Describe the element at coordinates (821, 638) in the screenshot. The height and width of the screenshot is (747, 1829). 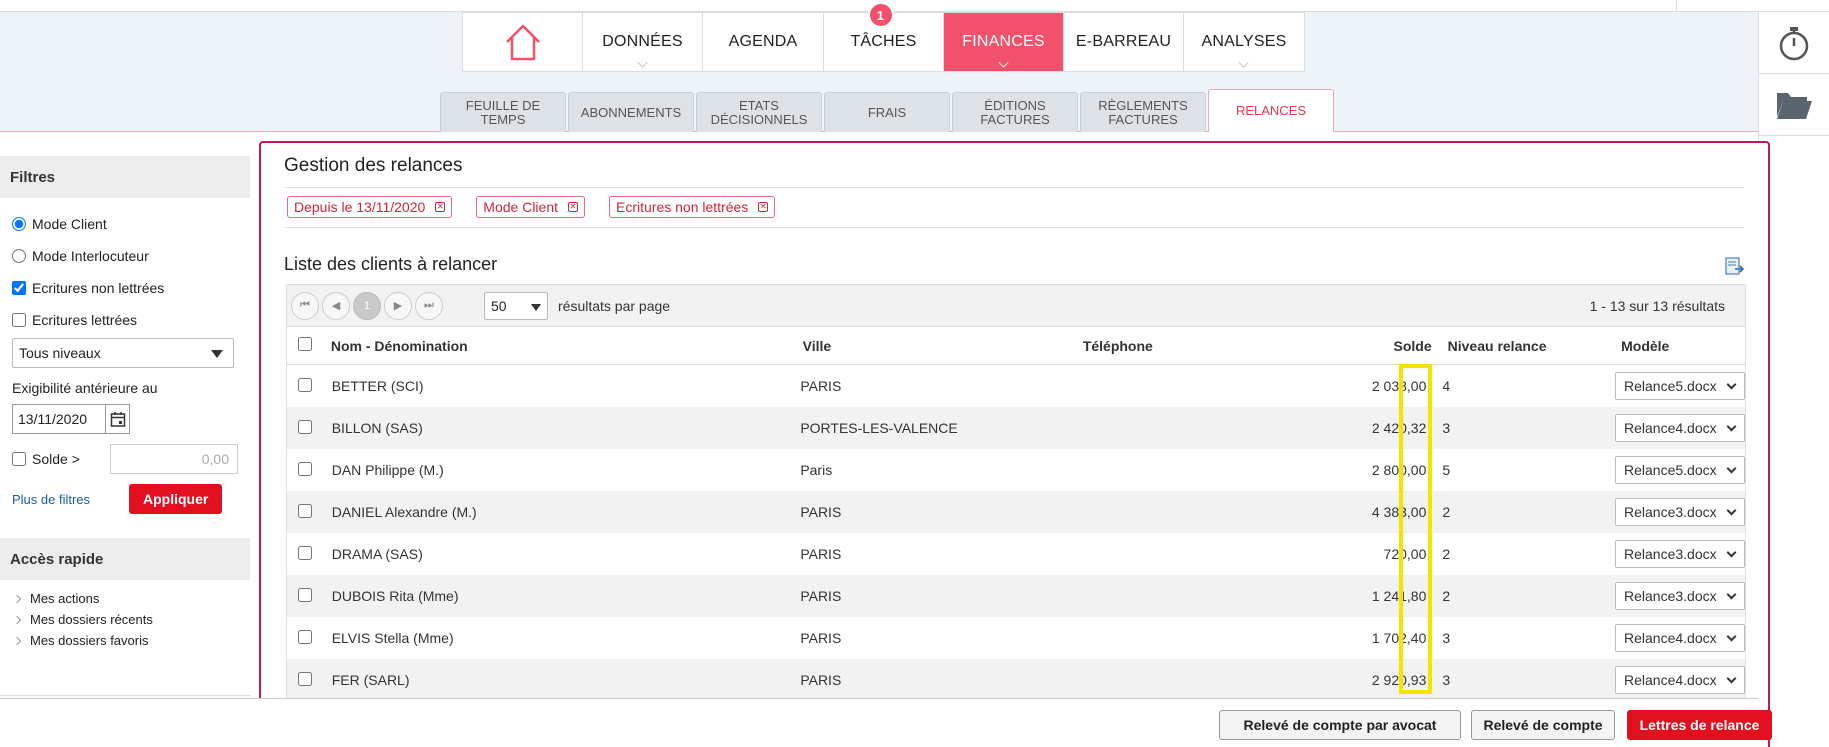
I see `cell-ville: PARIS` at that location.